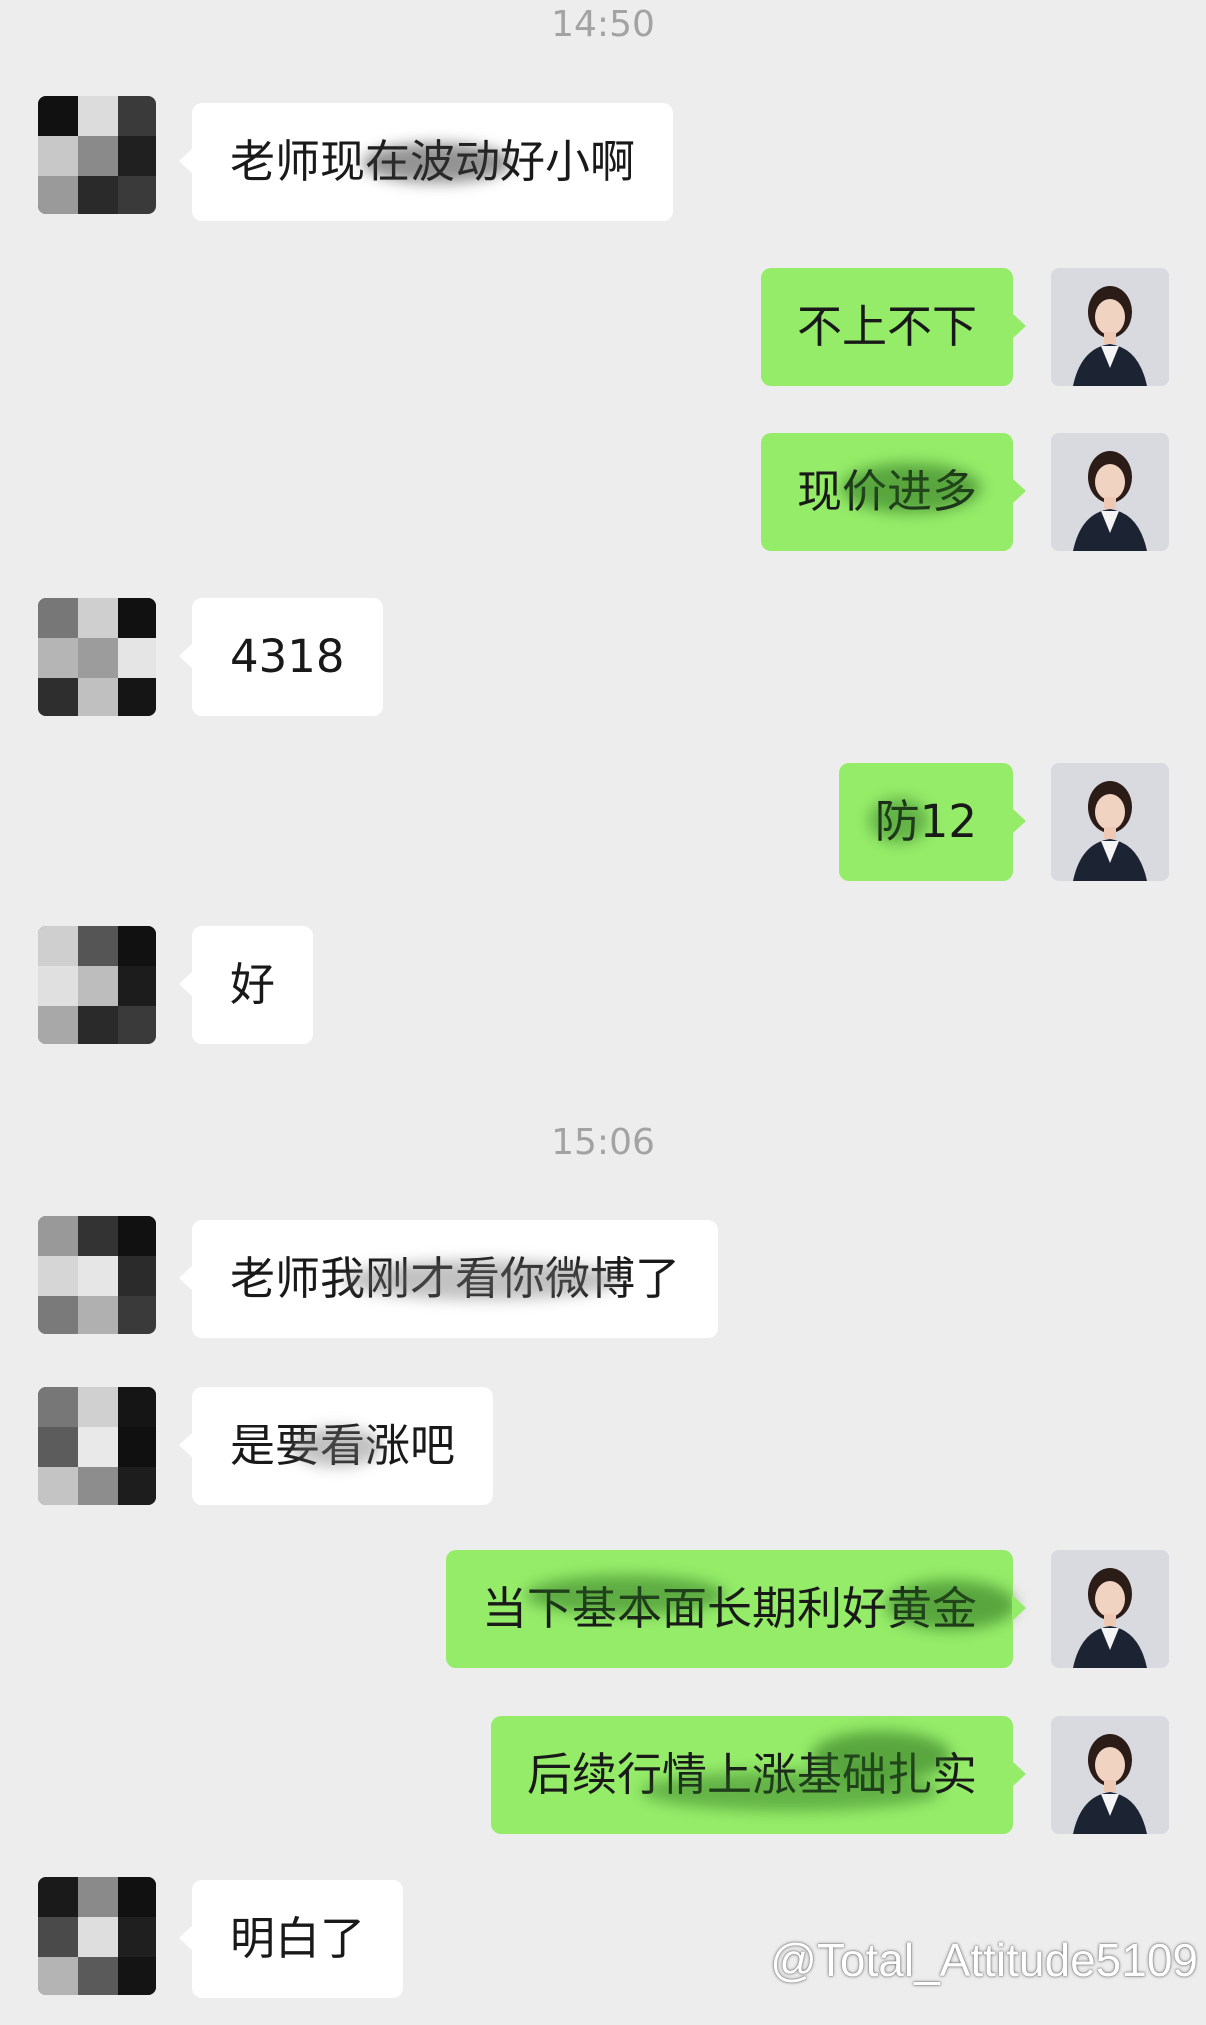  Describe the element at coordinates (603, 1142) in the screenshot. I see `timestamp: 15:06` at that location.